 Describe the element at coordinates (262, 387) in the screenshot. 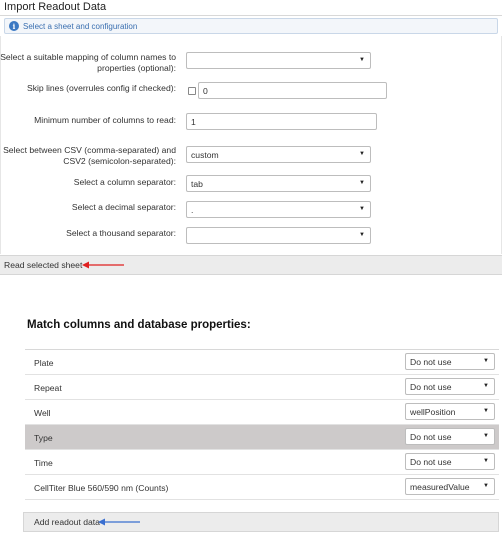

I see `table-row: Repeat Do not use ▼` at that location.